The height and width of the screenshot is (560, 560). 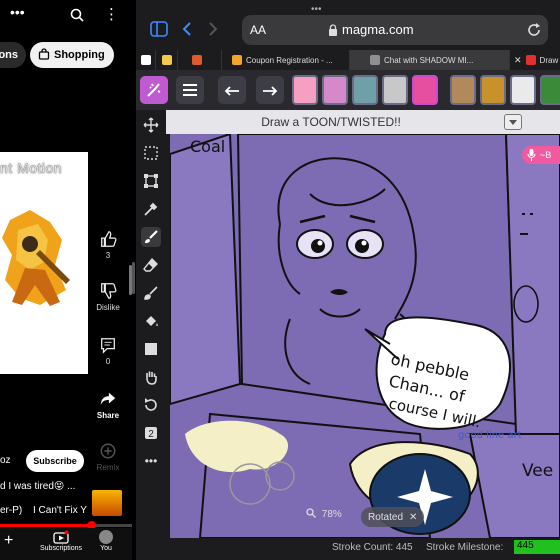 I want to click on sidebar-icon, so click(x=159, y=29).